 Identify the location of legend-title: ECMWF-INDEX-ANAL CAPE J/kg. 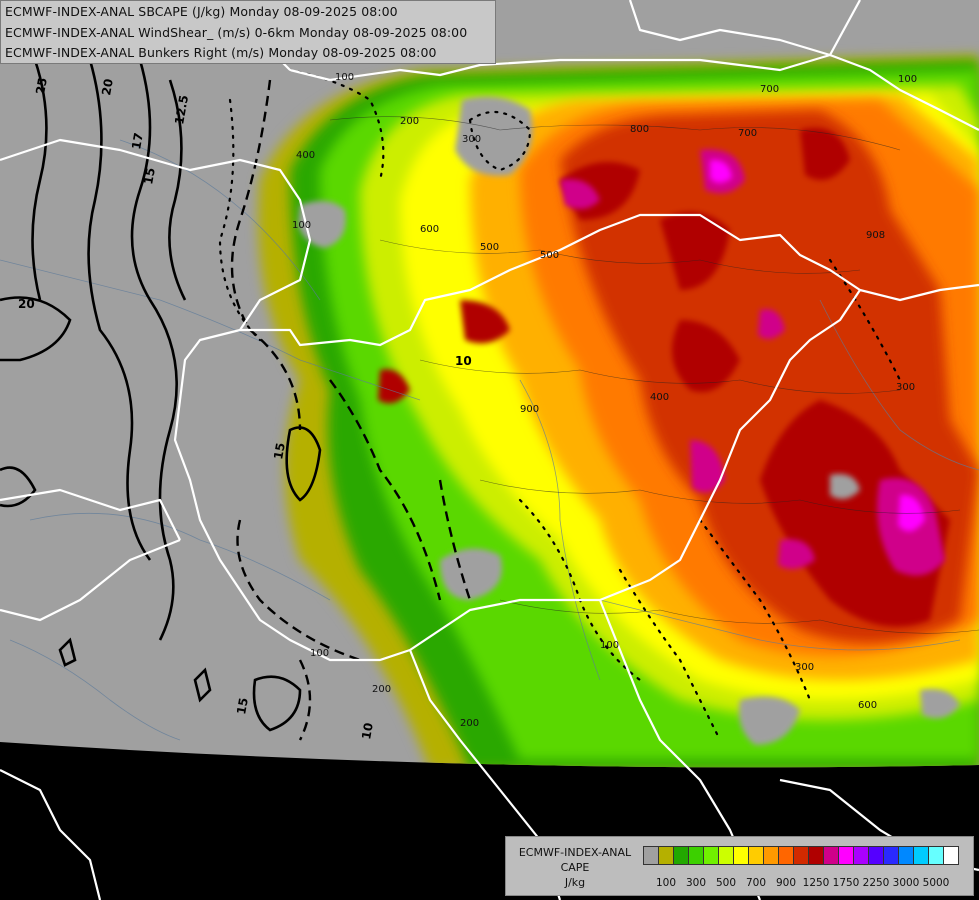
(575, 867).